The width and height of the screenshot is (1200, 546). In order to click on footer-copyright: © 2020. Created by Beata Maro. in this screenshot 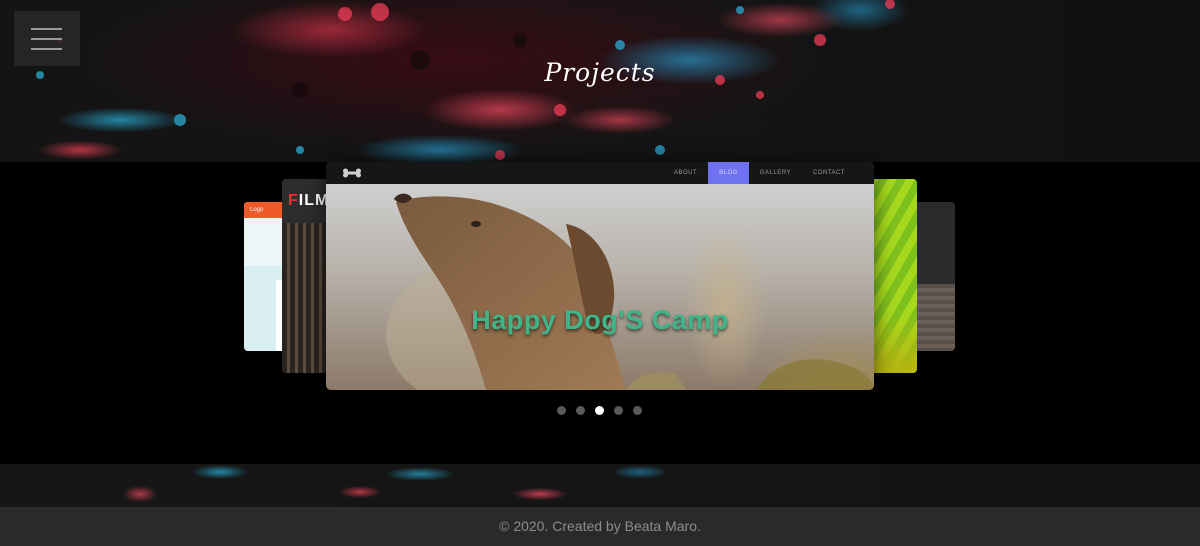, I will do `click(600, 526)`.